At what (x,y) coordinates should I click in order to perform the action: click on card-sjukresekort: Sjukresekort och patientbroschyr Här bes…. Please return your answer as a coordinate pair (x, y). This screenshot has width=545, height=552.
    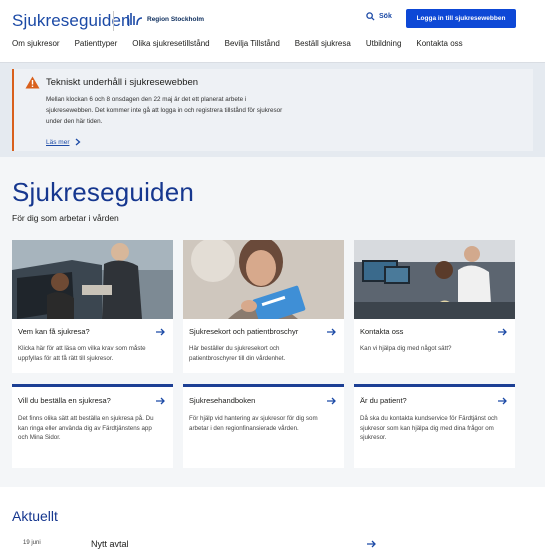
    Looking at the image, I should click on (263, 306).